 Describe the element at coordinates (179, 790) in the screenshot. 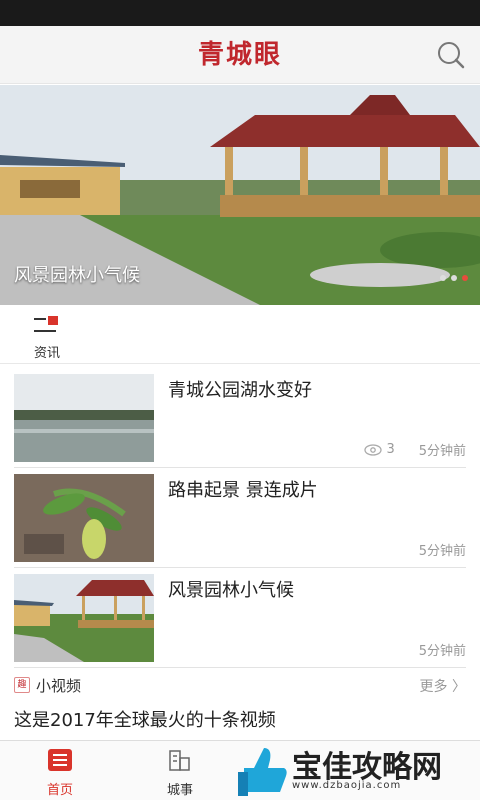

I see `tab-city-label: 城事` at that location.